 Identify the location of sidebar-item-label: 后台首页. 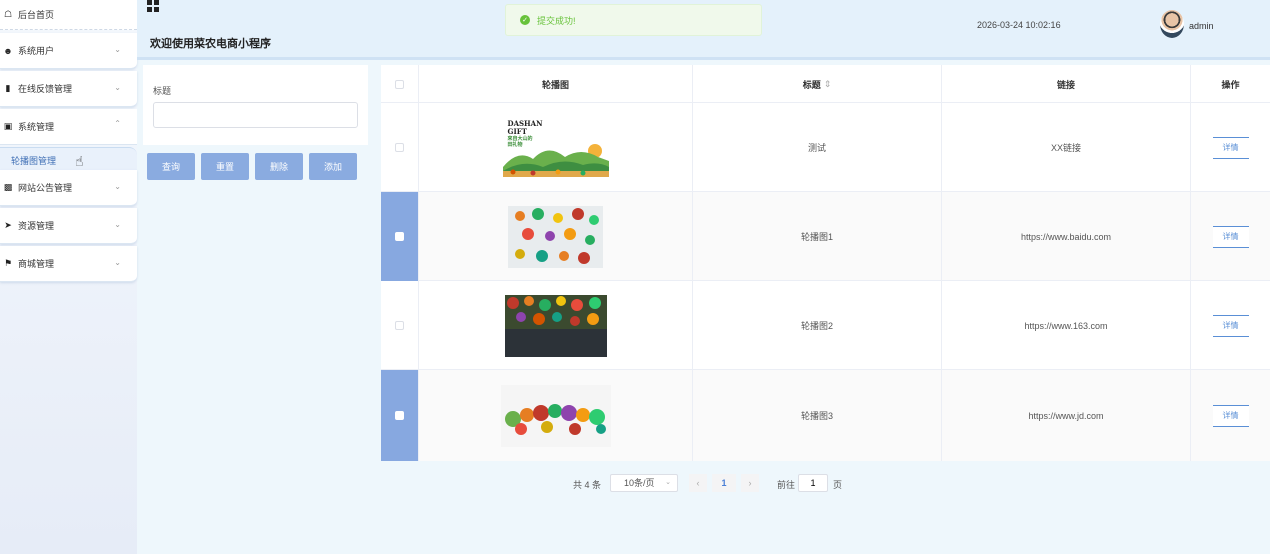
(36, 15).